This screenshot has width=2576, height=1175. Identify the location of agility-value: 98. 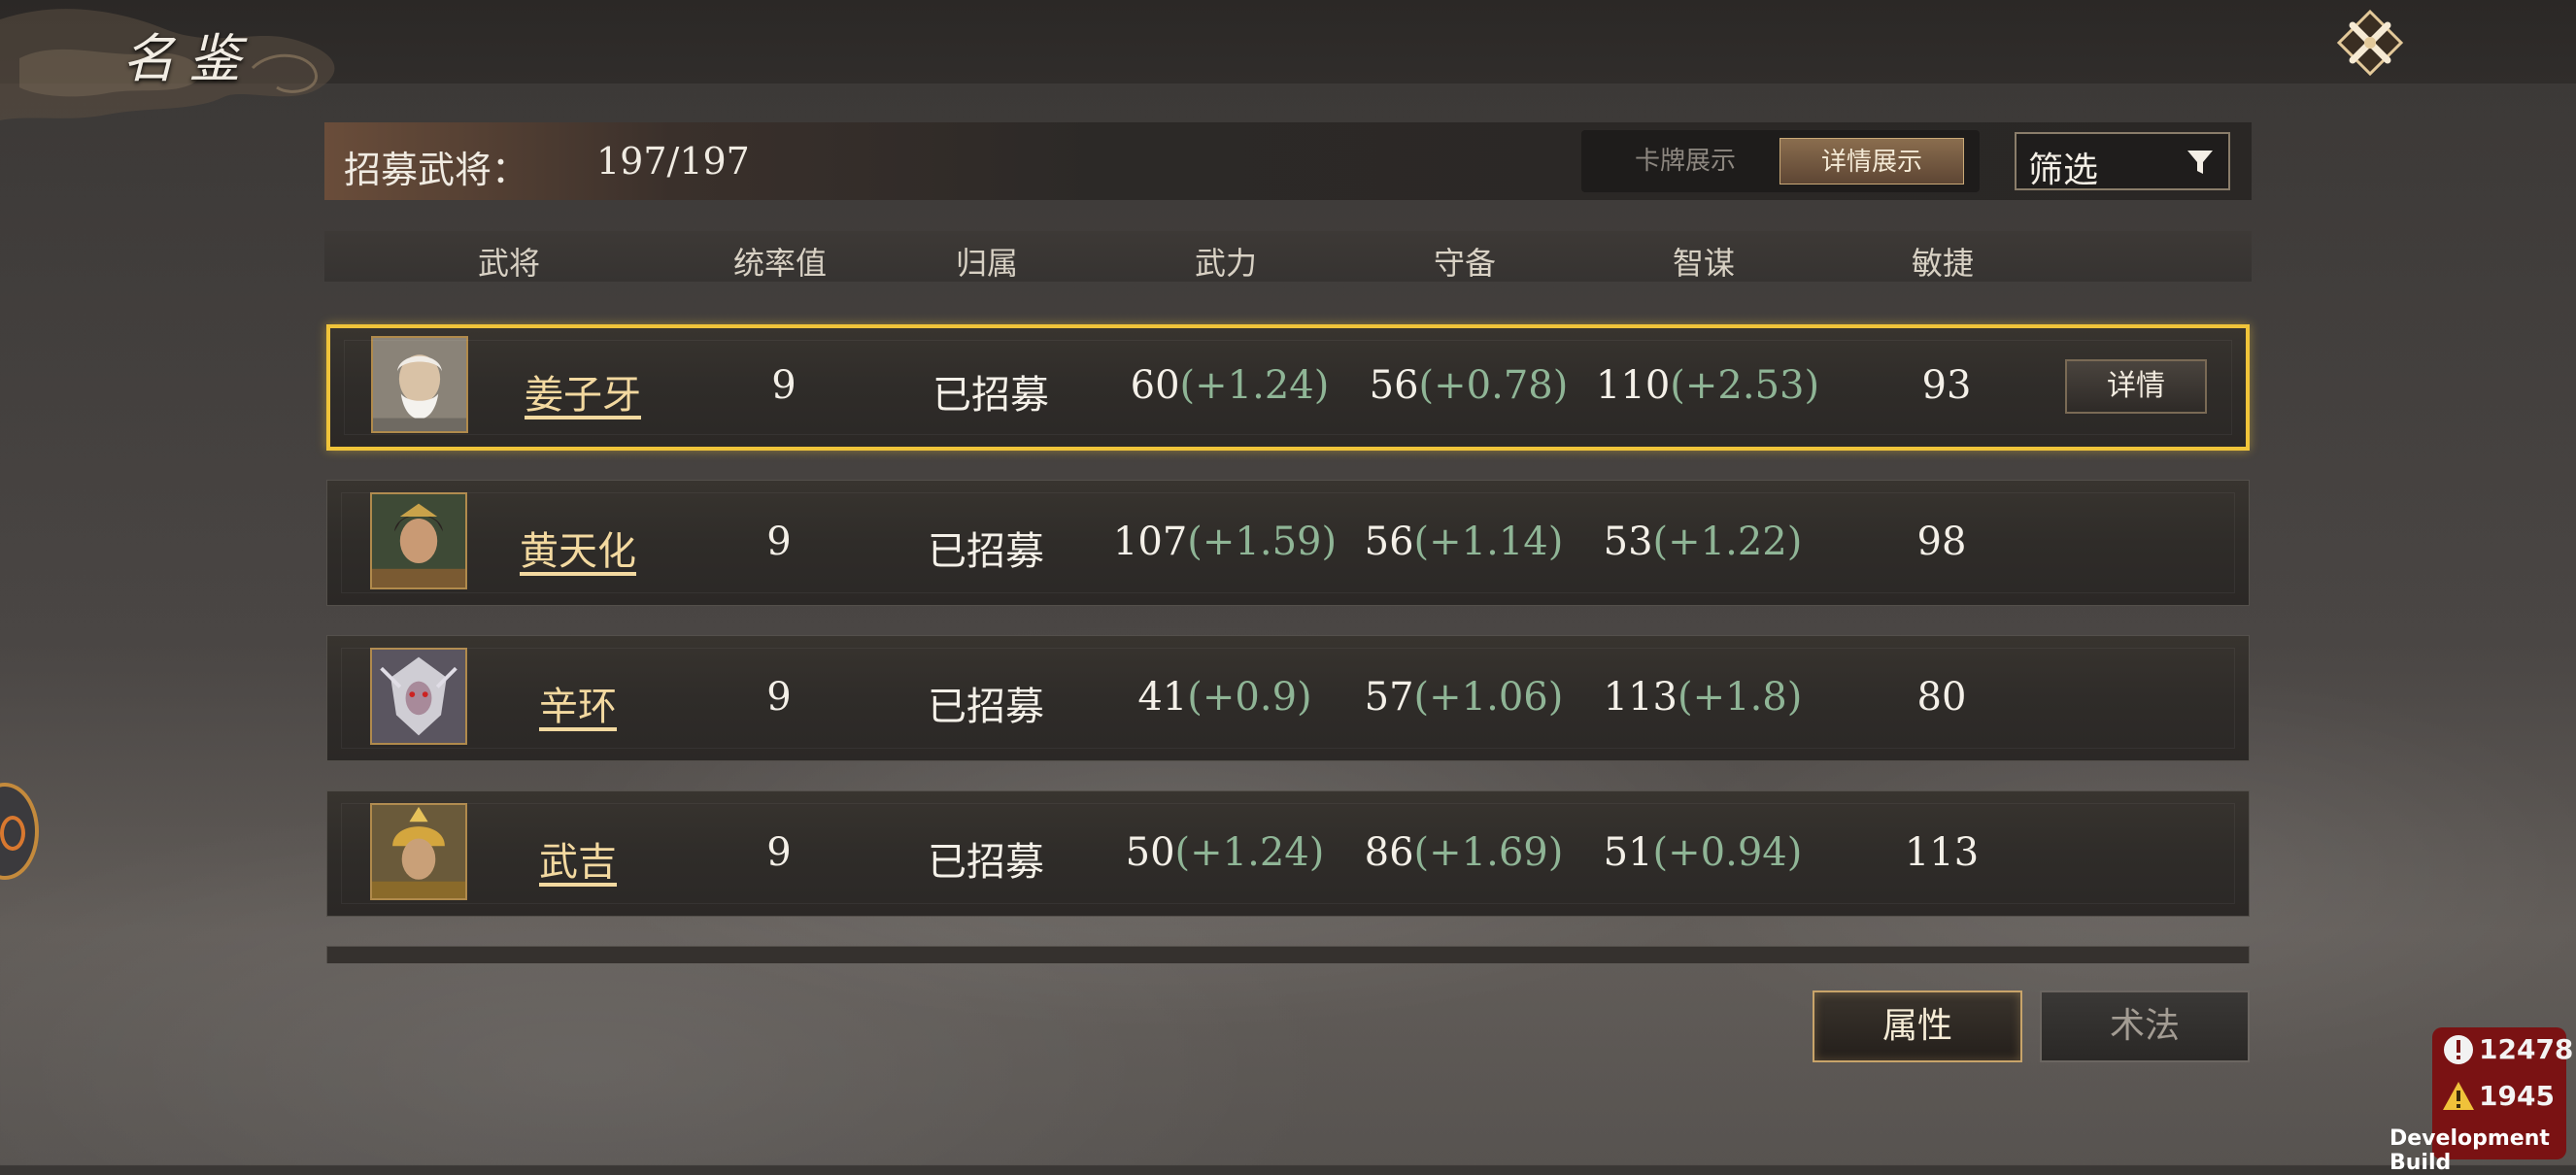
(1941, 542).